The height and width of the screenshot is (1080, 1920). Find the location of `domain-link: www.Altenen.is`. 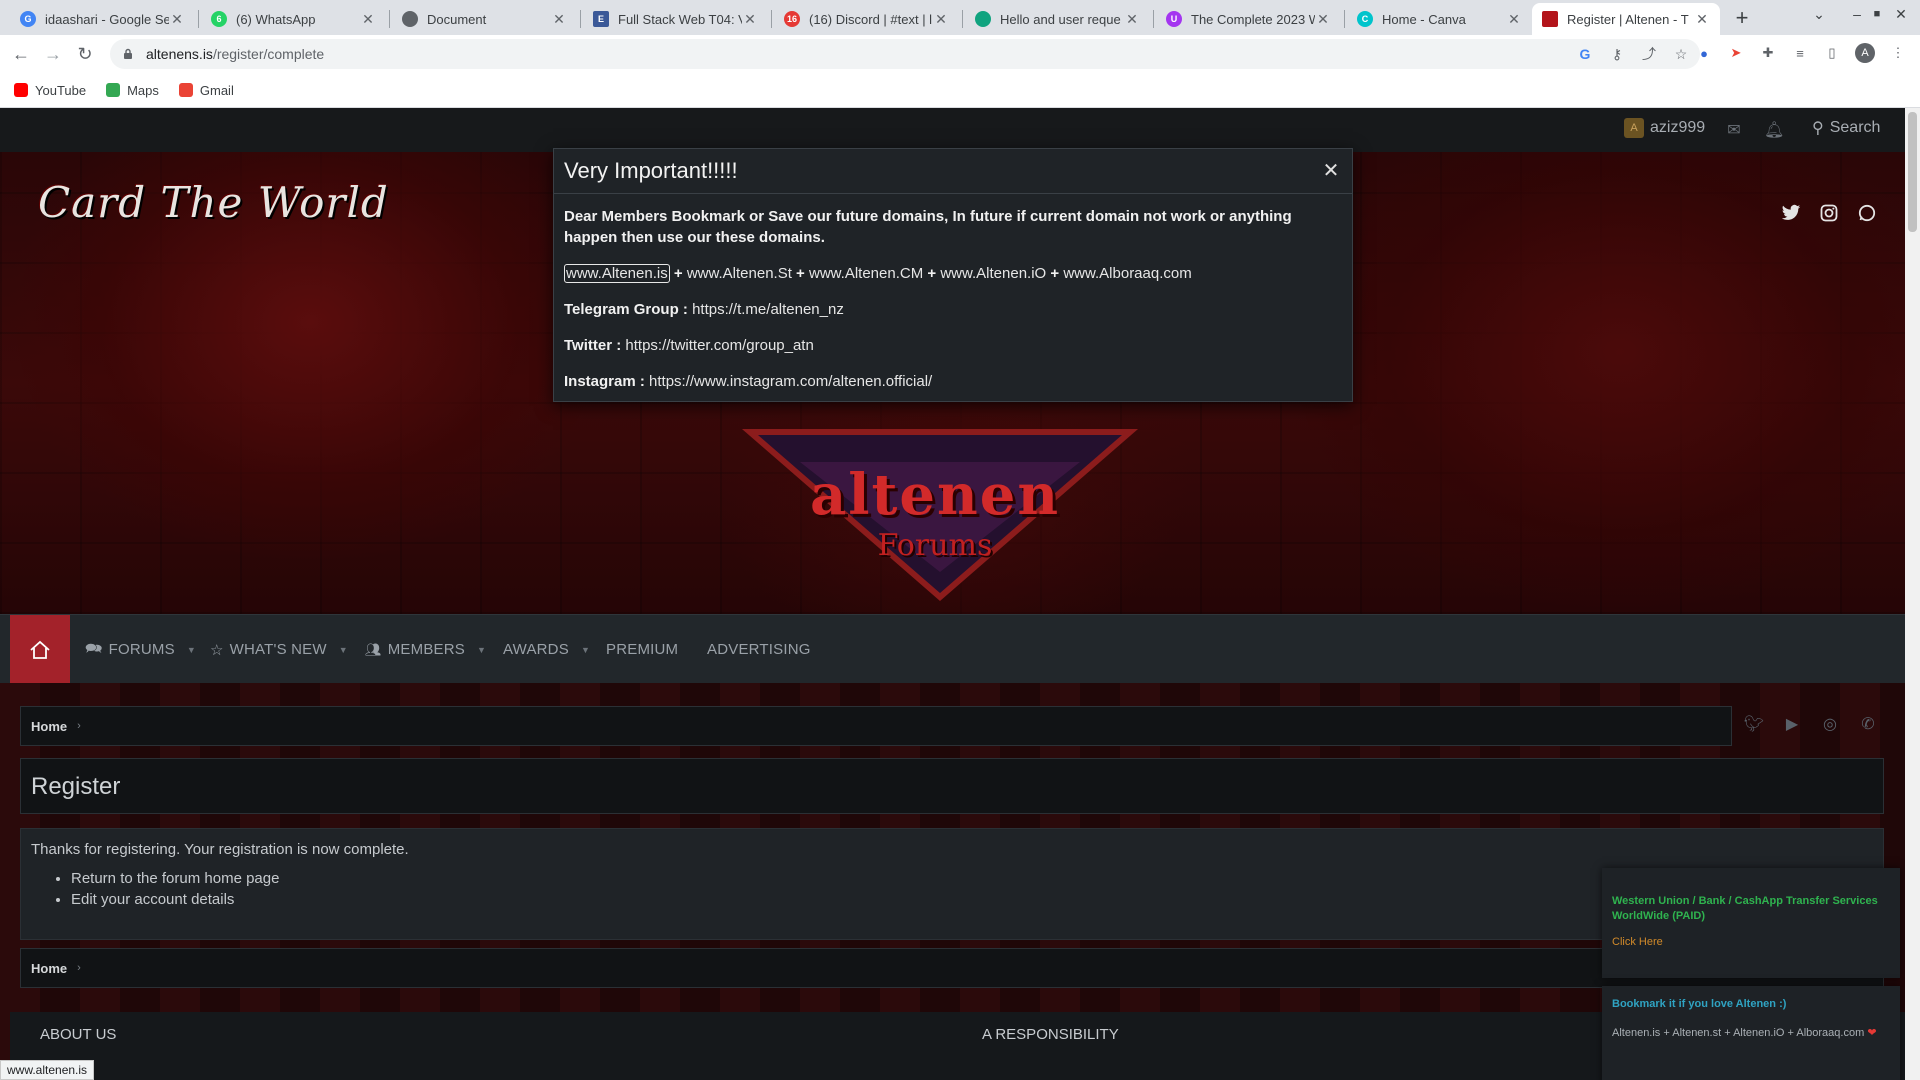

domain-link: www.Altenen.is is located at coordinates (617, 273).